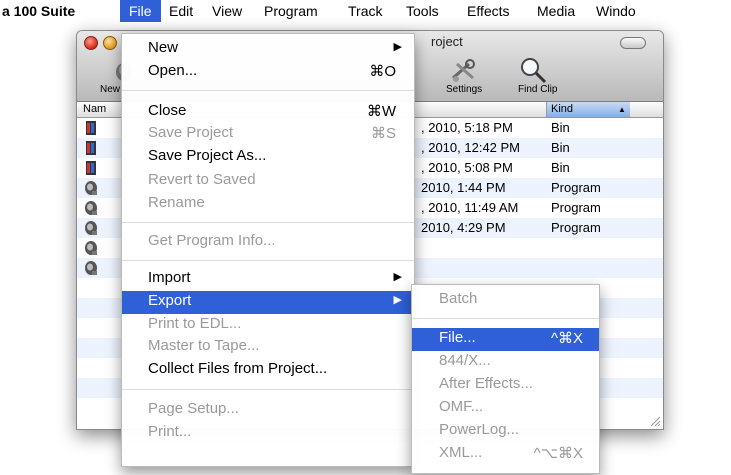 This screenshot has width=731, height=475. I want to click on menu-item-label: Rename, so click(176, 202).